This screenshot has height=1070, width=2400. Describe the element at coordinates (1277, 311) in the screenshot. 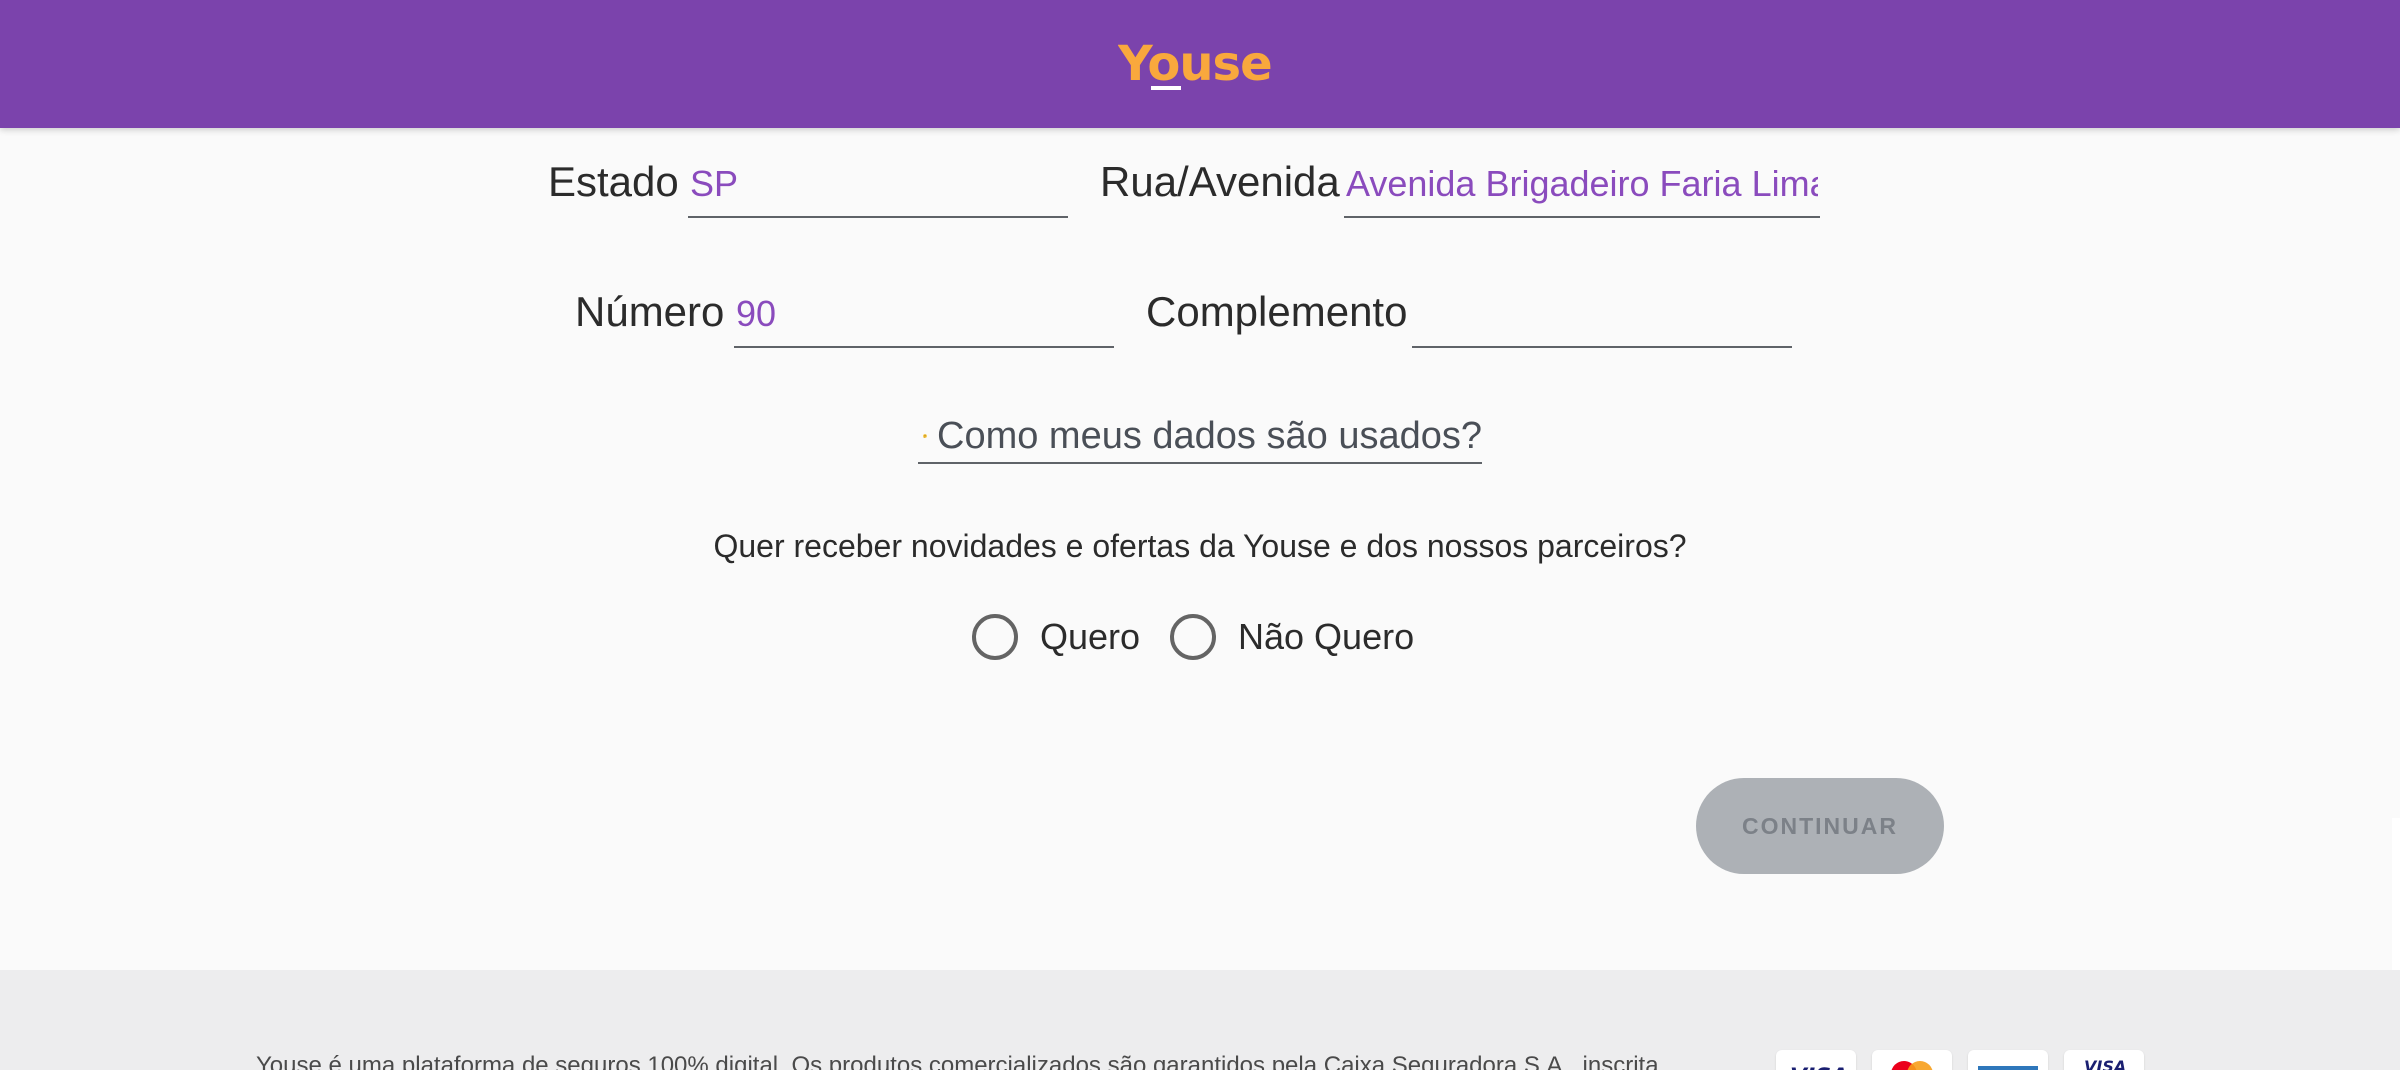

I see `complemento-label: Complemento` at that location.